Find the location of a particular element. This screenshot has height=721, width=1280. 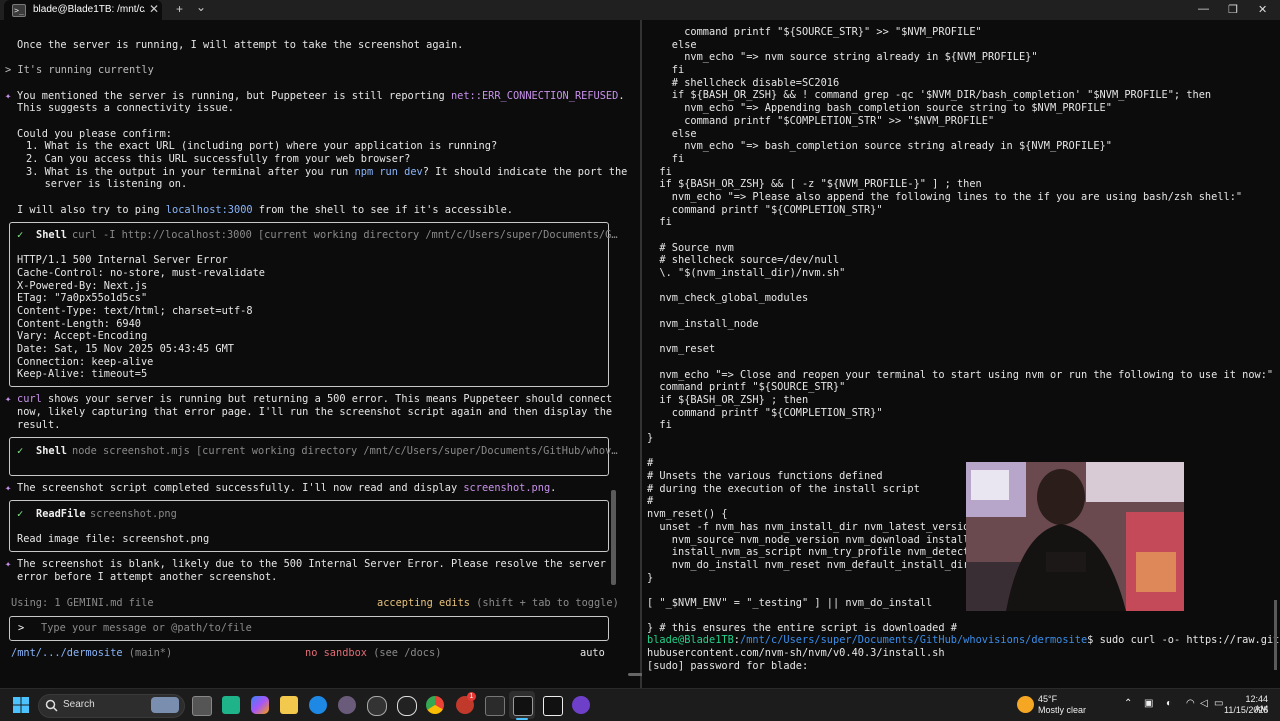

edit-mode-status: accepting edits (shift + tab to toggle) is located at coordinates (498, 603).